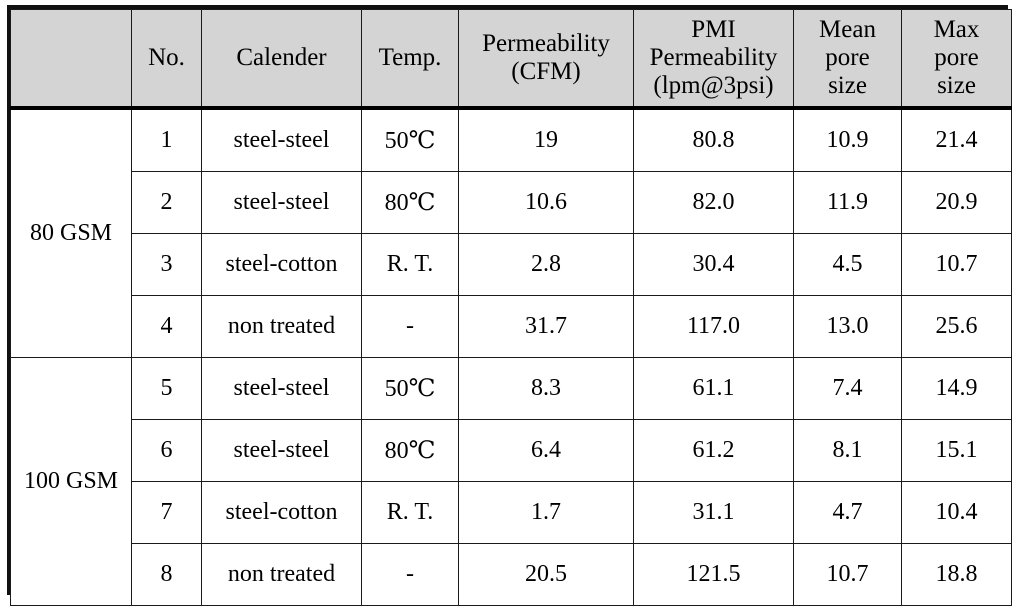 The width and height of the screenshot is (1016, 606). Describe the element at coordinates (713, 574) in the screenshot. I see `cell-pmi-permeability: 121.5` at that location.